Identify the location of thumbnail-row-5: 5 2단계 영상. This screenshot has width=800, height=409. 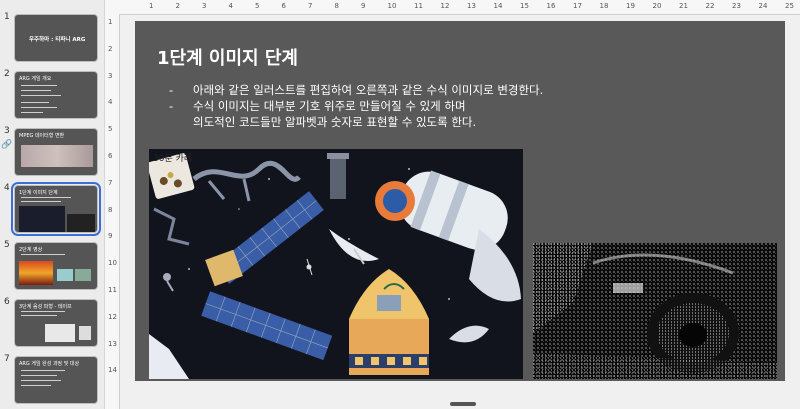
(52, 266).